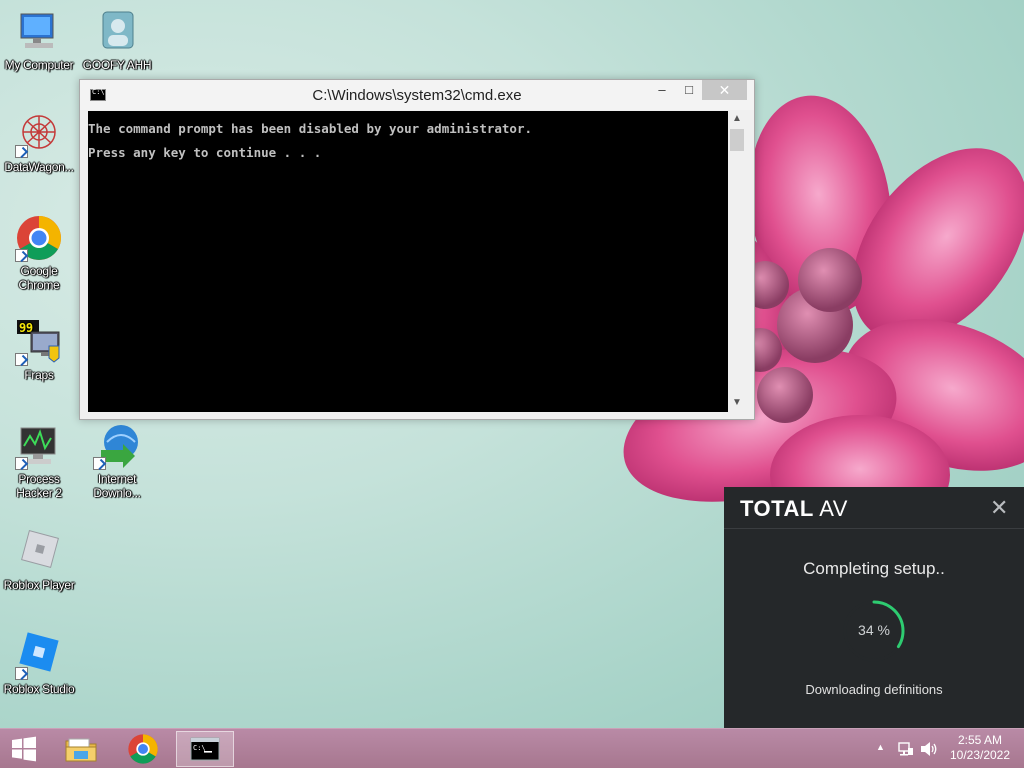  I want to click on close-icon: ✕, so click(999, 508).